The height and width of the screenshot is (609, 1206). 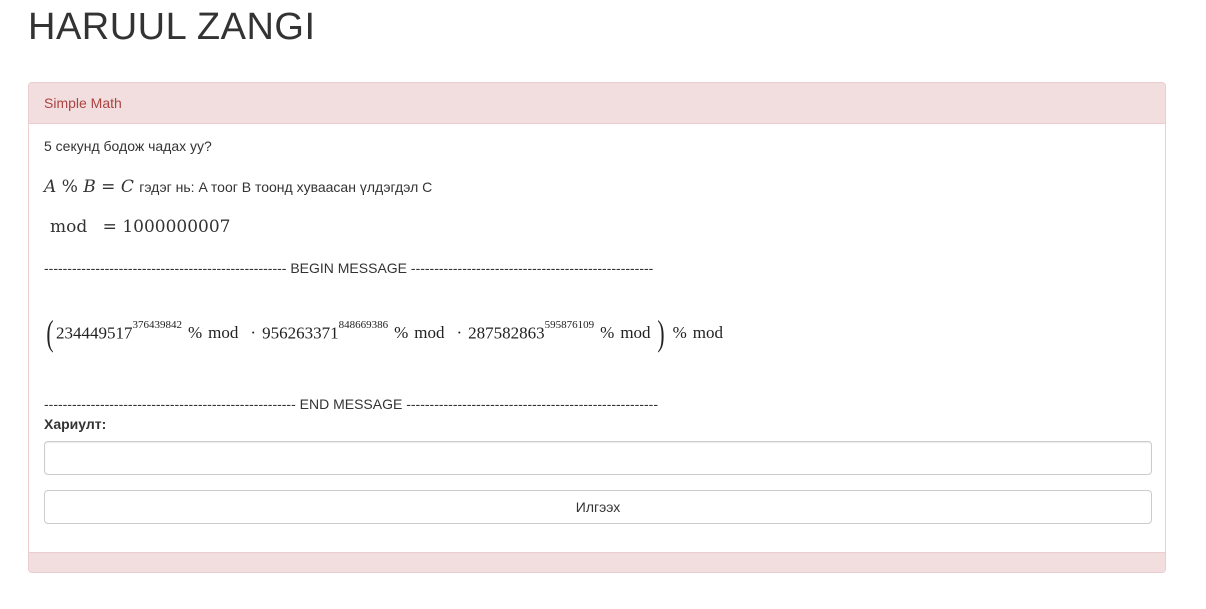 I want to click on open-paren: (, so click(x=50, y=333).